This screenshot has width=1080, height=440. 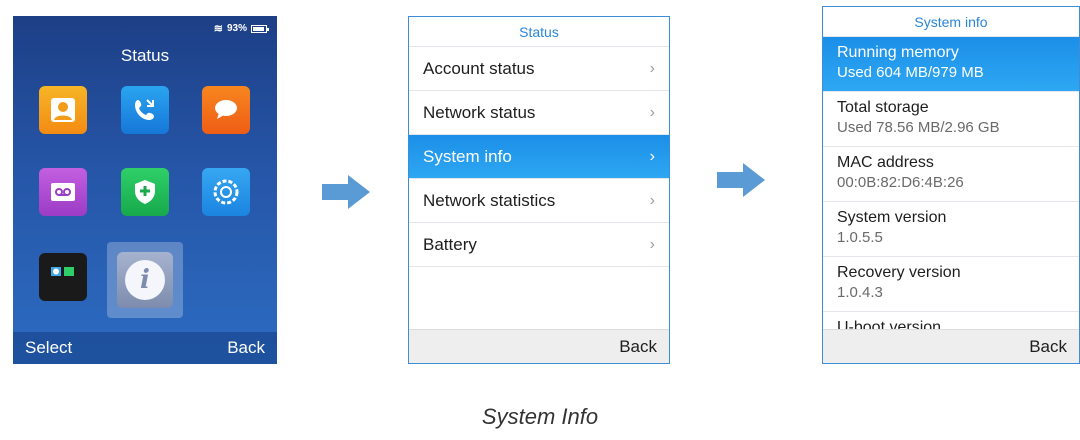 I want to click on battery-icon, so click(x=260, y=28).